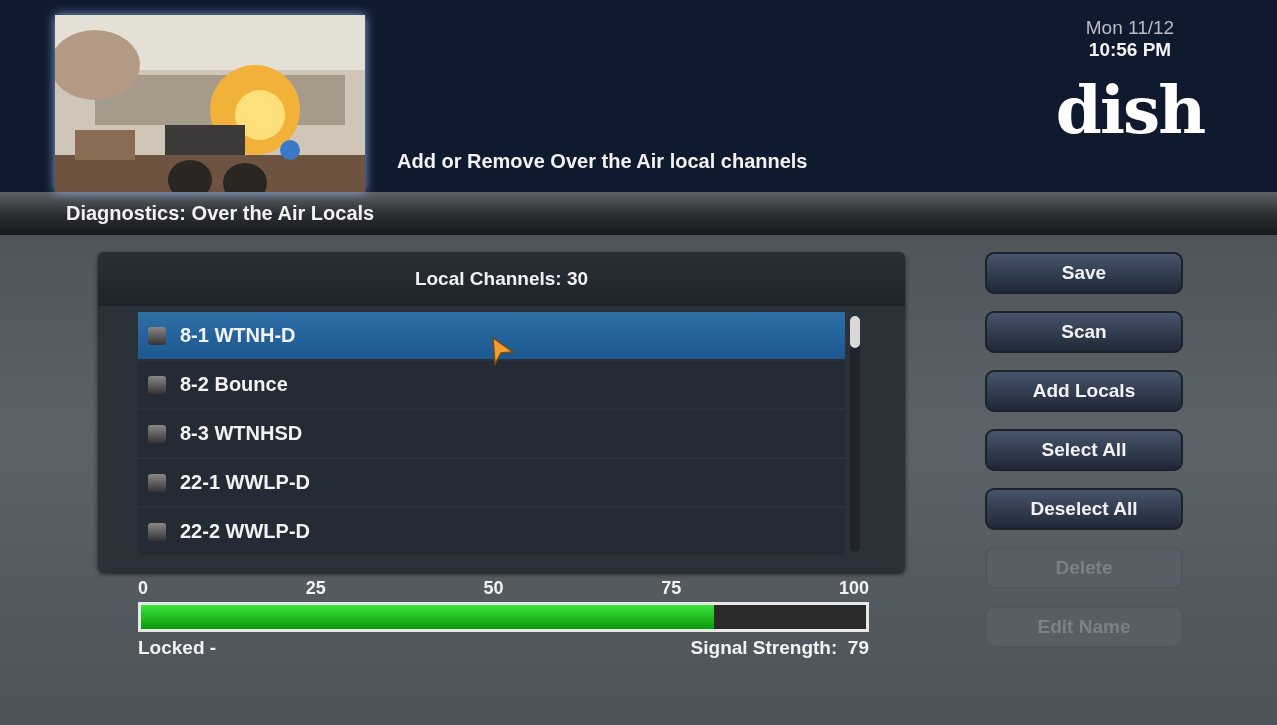  I want to click on pointer-icon, so click(503, 351).